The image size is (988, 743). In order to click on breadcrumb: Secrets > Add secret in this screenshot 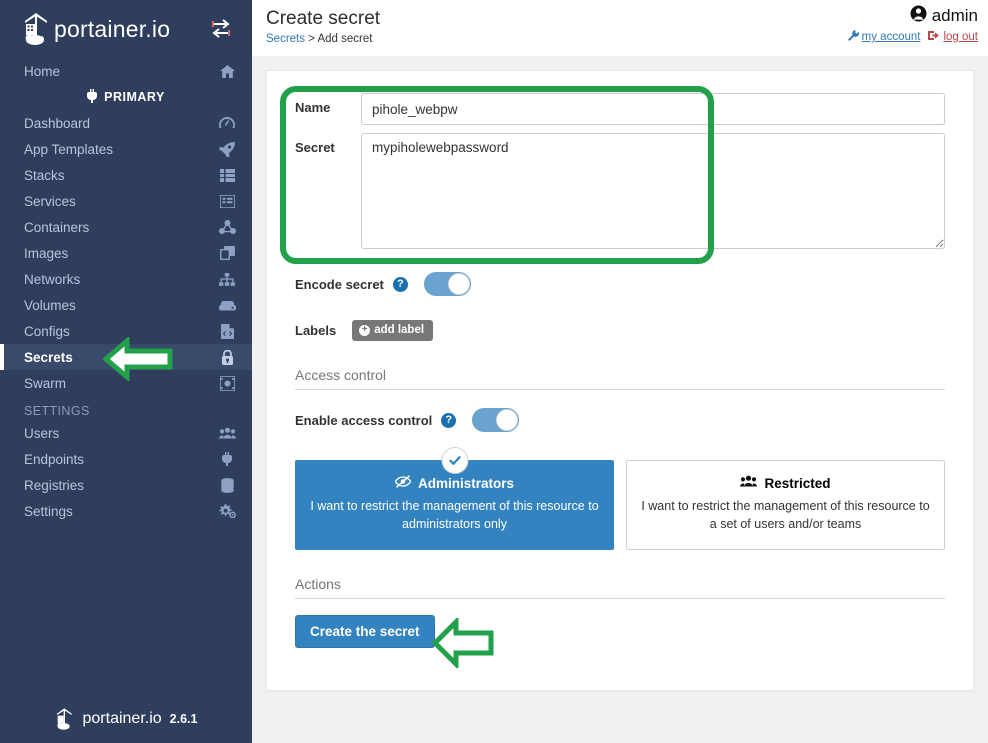, I will do `click(319, 39)`.